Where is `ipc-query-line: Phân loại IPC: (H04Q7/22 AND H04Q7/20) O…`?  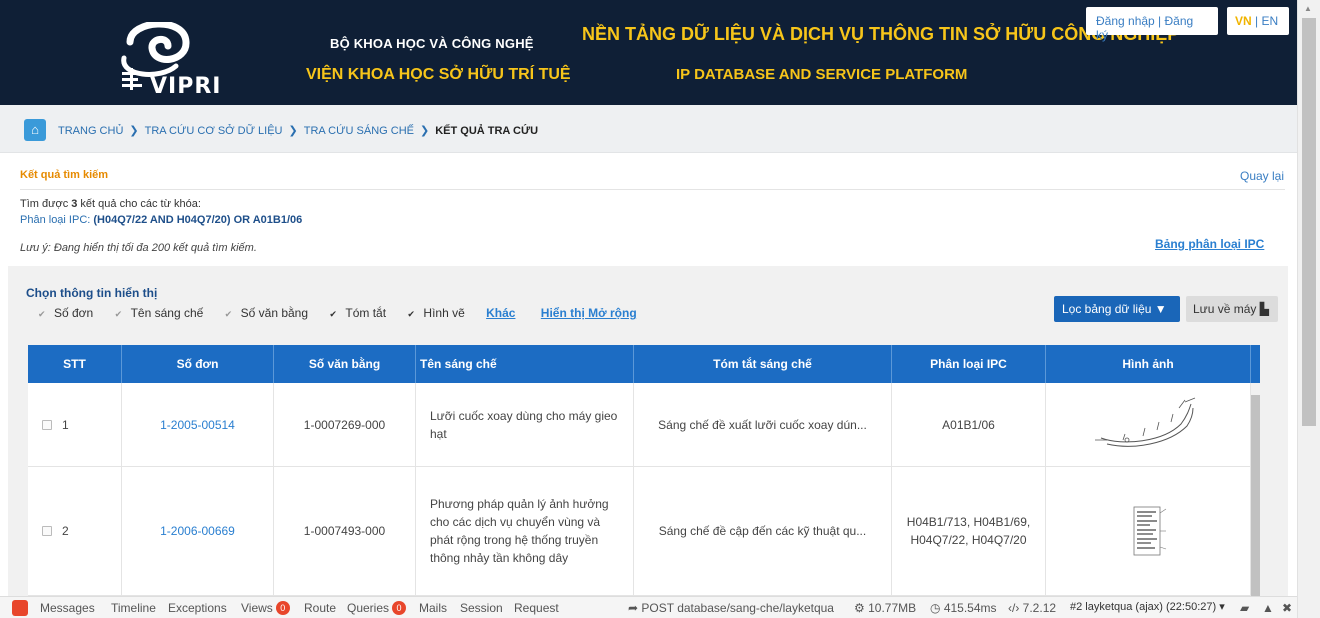 ipc-query-line: Phân loại IPC: (H04Q7/22 AND H04Q7/20) O… is located at coordinates (161, 220).